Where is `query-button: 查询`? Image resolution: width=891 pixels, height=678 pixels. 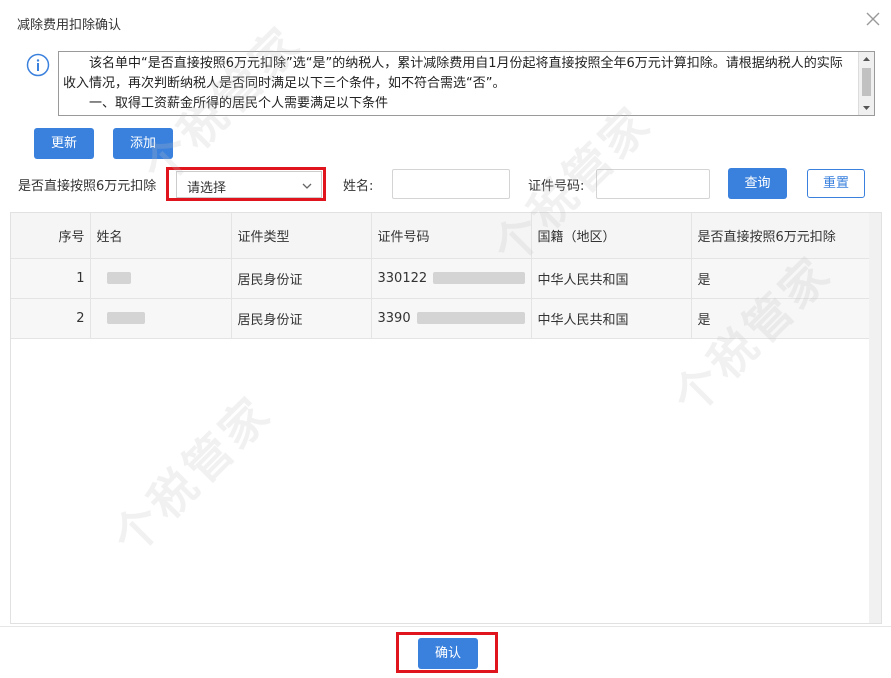
query-button: 查询 is located at coordinates (757, 183).